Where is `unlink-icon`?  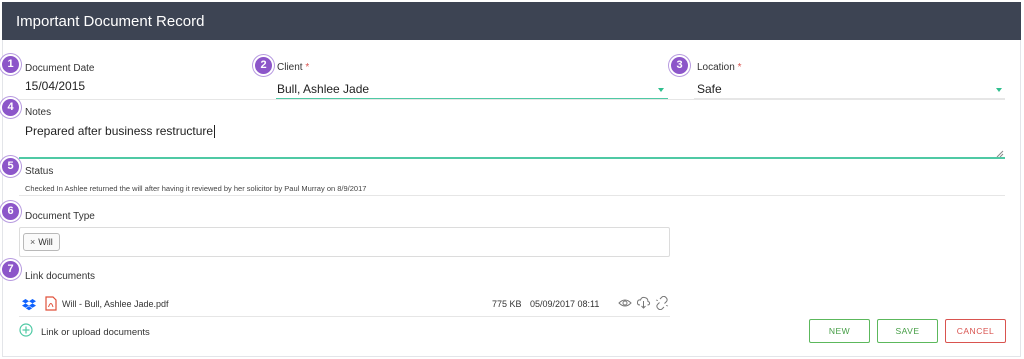
unlink-icon is located at coordinates (662, 303).